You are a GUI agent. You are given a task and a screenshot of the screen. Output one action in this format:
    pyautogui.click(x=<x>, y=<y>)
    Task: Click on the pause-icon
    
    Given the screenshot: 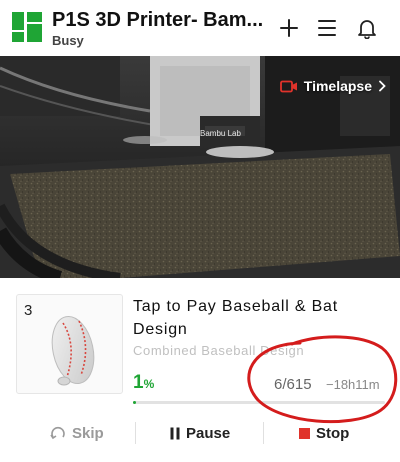 What is the action you would take?
    pyautogui.click(x=175, y=433)
    